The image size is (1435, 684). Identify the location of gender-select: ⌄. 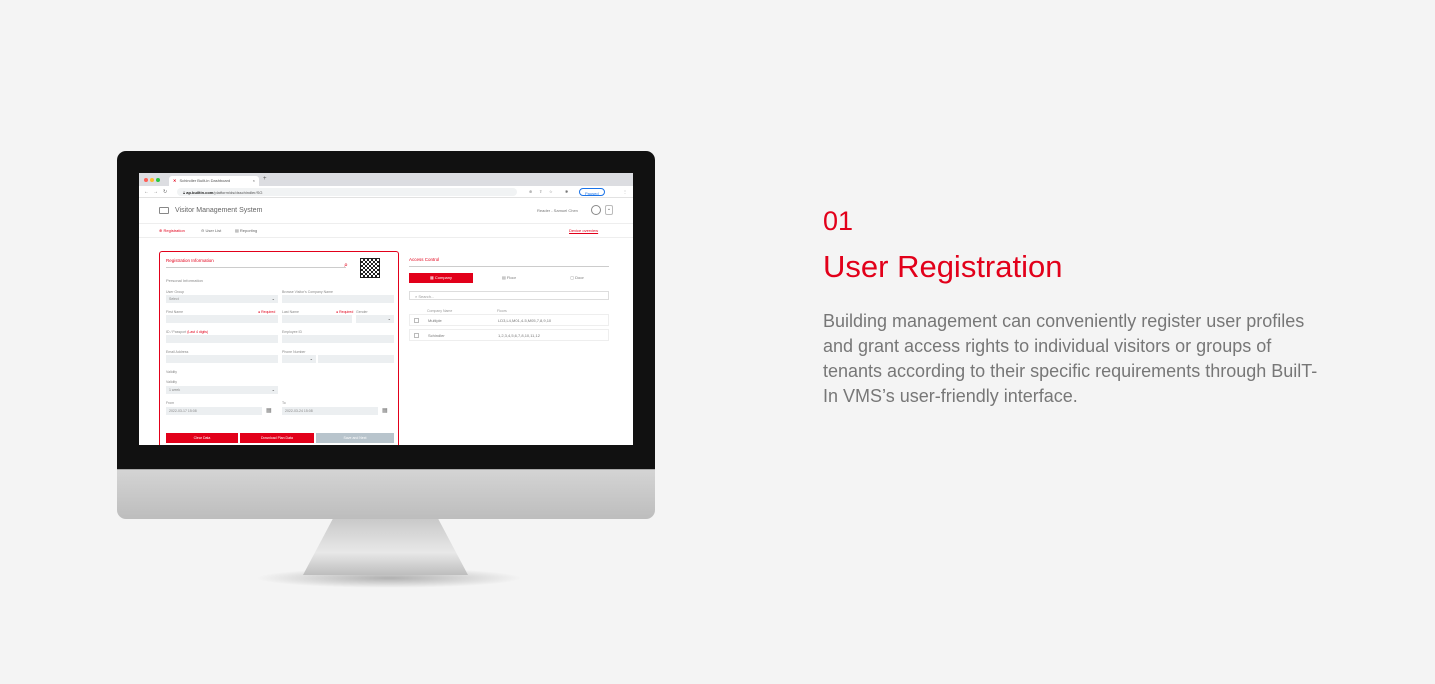
(375, 319).